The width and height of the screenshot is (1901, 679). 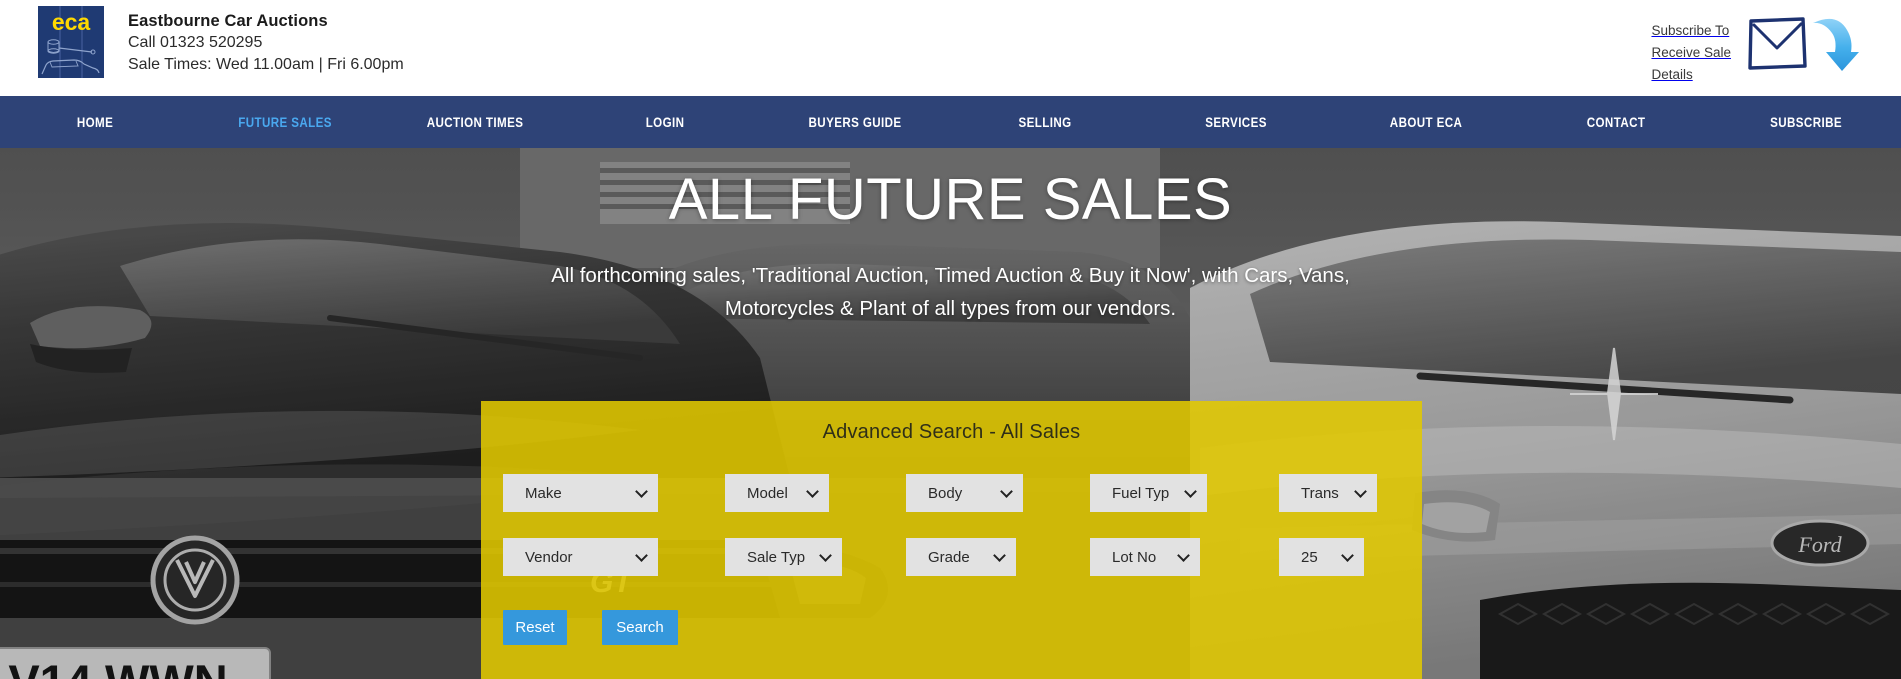 I want to click on subscribe-text: Subscribe To Receive Sale Details, so click(x=1691, y=49).